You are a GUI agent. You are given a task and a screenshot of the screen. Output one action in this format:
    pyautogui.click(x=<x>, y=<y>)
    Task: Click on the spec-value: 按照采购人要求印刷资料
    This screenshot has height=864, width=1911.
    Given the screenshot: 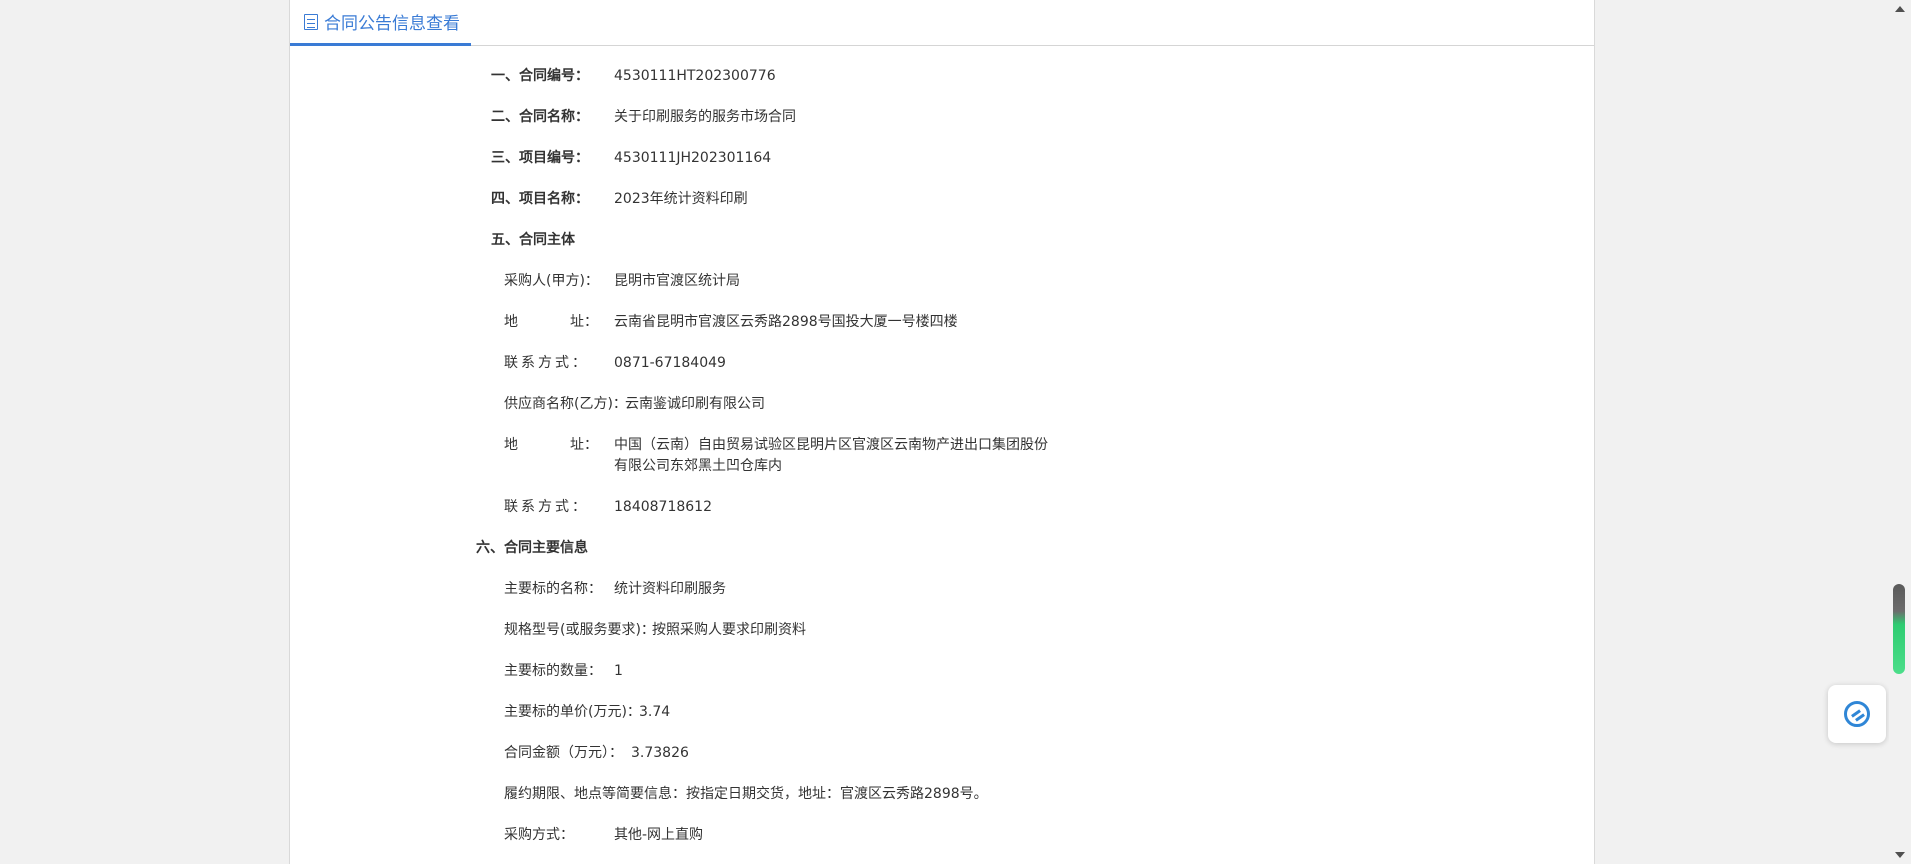 What is the action you would take?
    pyautogui.click(x=729, y=630)
    